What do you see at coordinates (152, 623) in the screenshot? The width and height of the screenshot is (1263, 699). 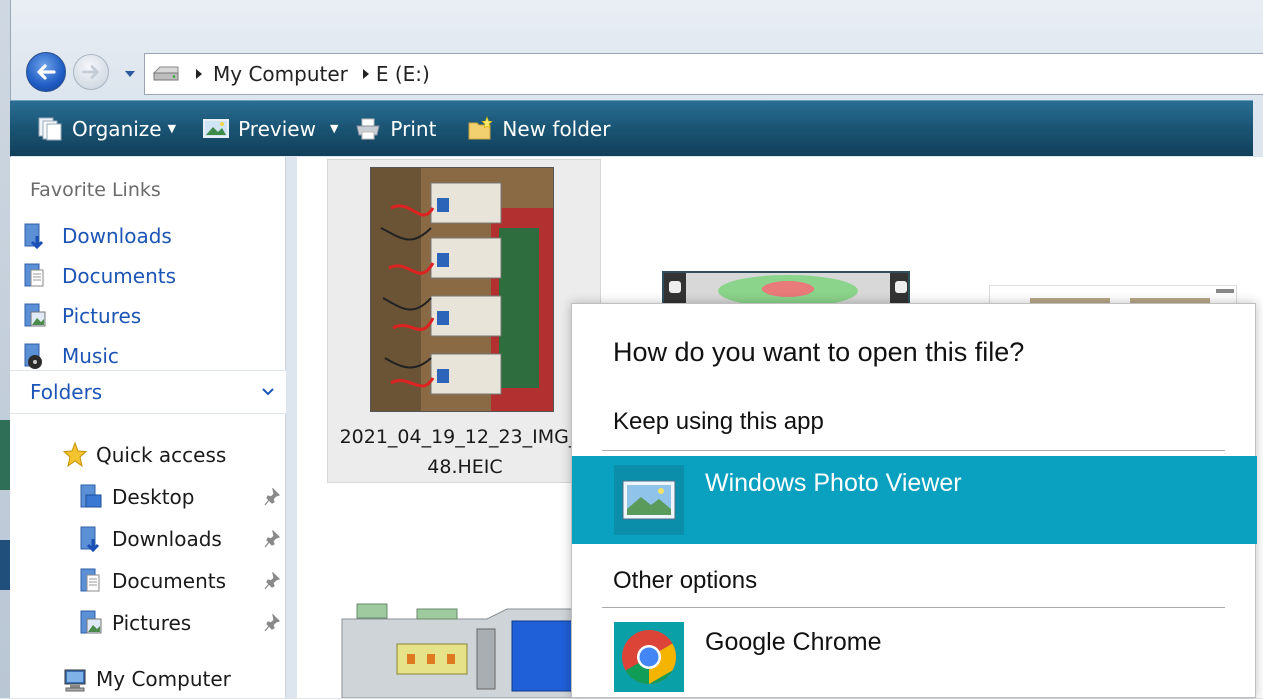 I see `tree-pictures-label: Pictures` at bounding box center [152, 623].